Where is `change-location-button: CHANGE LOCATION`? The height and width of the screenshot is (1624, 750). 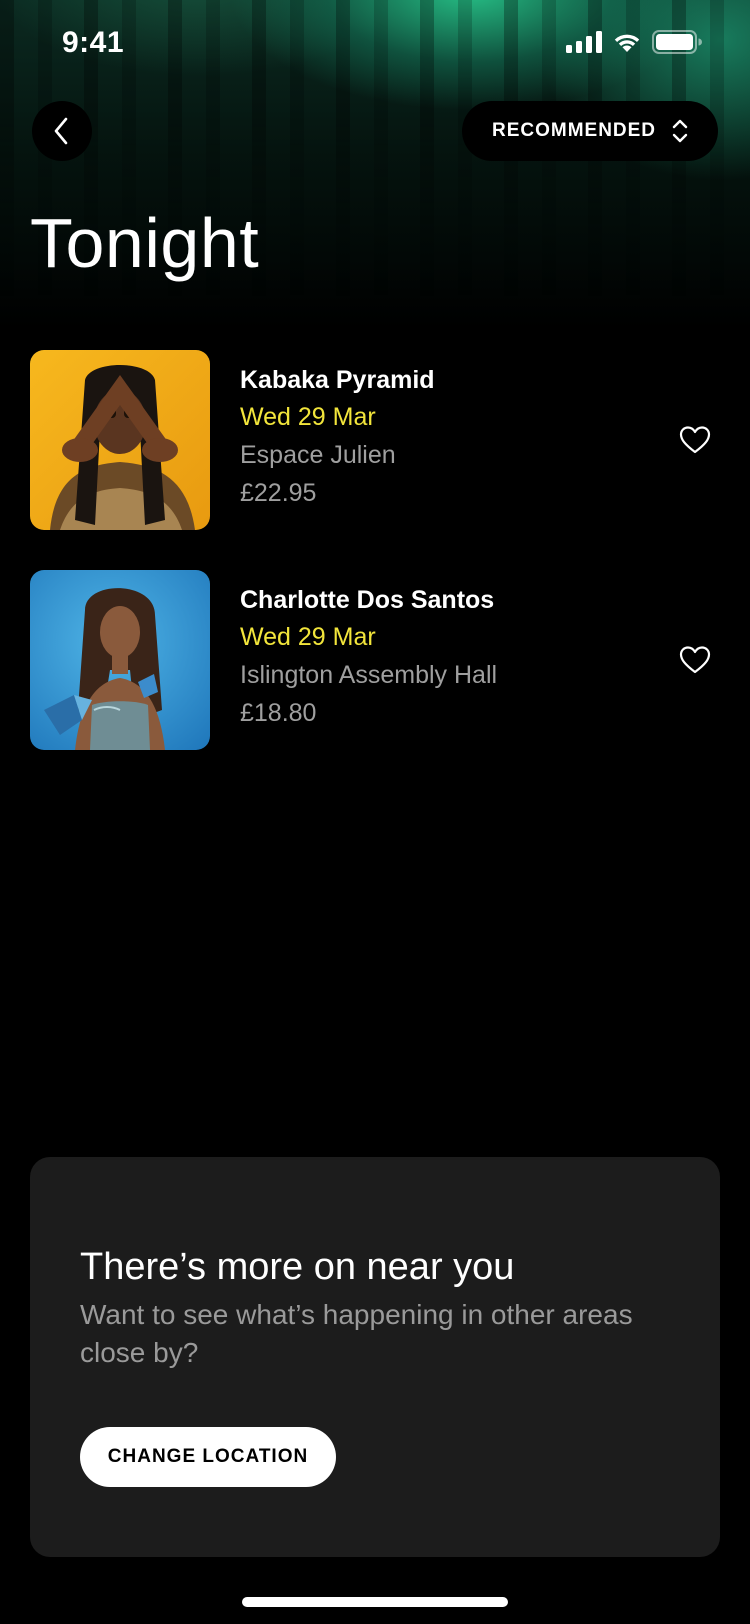
change-location-button: CHANGE LOCATION is located at coordinates (208, 1457).